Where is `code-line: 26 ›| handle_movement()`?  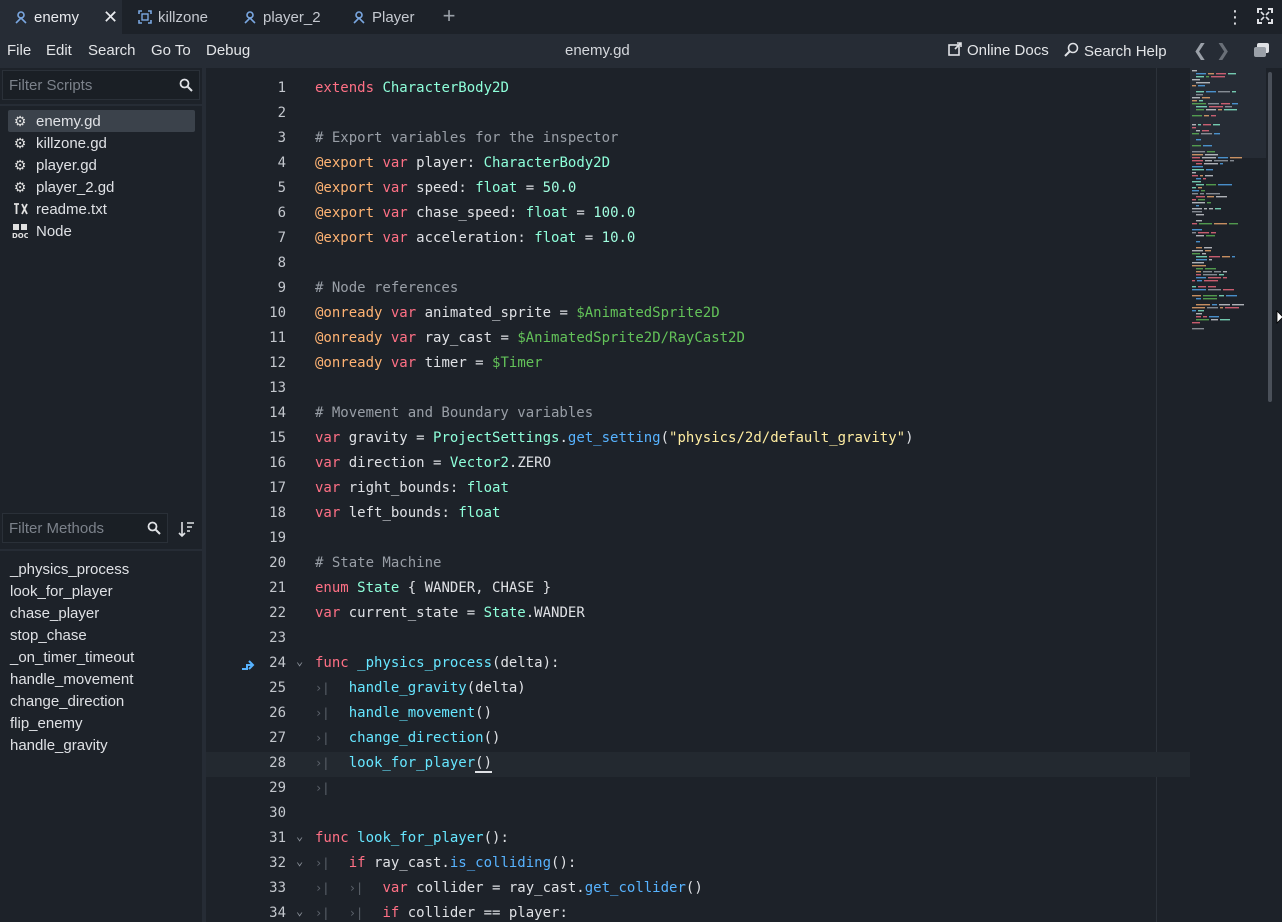 code-line: 26 ›| handle_movement() is located at coordinates (698, 714).